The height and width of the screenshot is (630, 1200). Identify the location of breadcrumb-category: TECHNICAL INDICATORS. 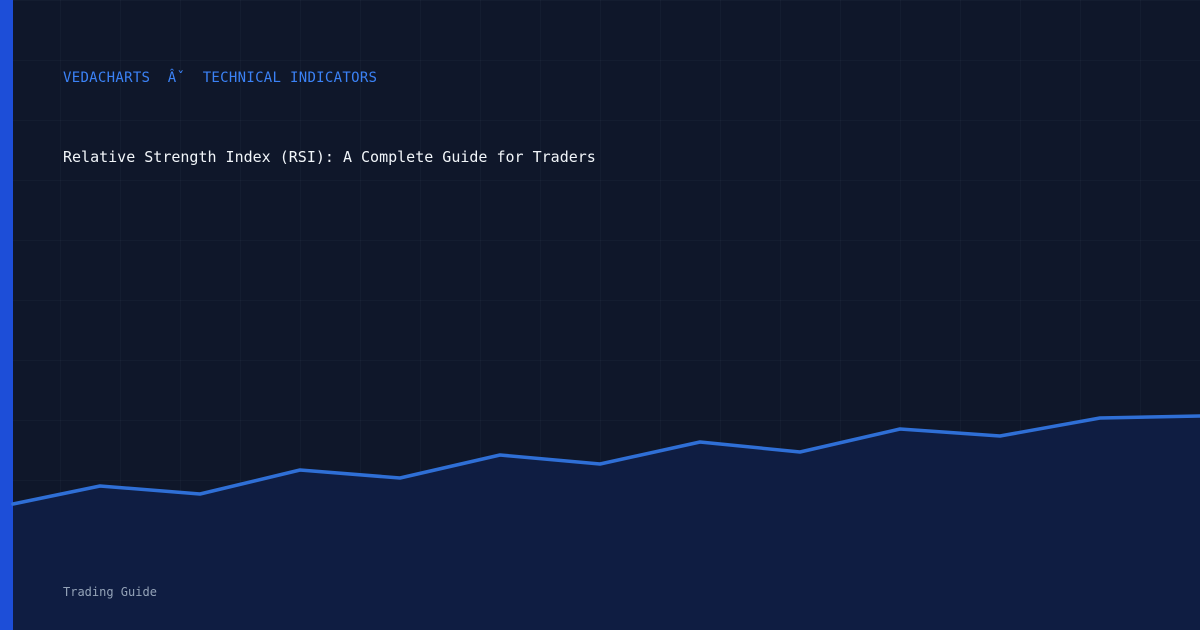
(290, 78).